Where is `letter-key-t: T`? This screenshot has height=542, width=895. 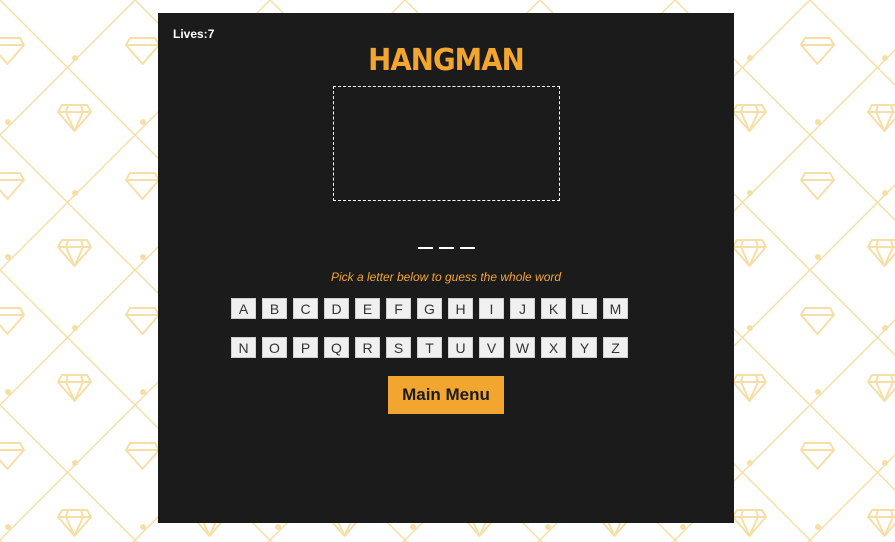 letter-key-t: T is located at coordinates (429, 347).